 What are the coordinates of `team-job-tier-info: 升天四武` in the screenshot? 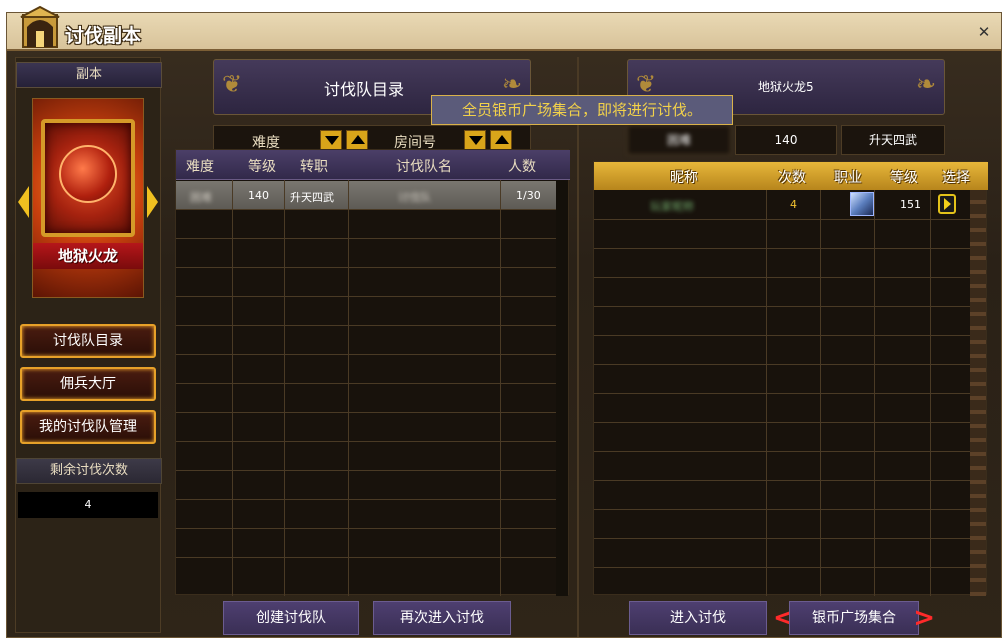 It's located at (893, 140).